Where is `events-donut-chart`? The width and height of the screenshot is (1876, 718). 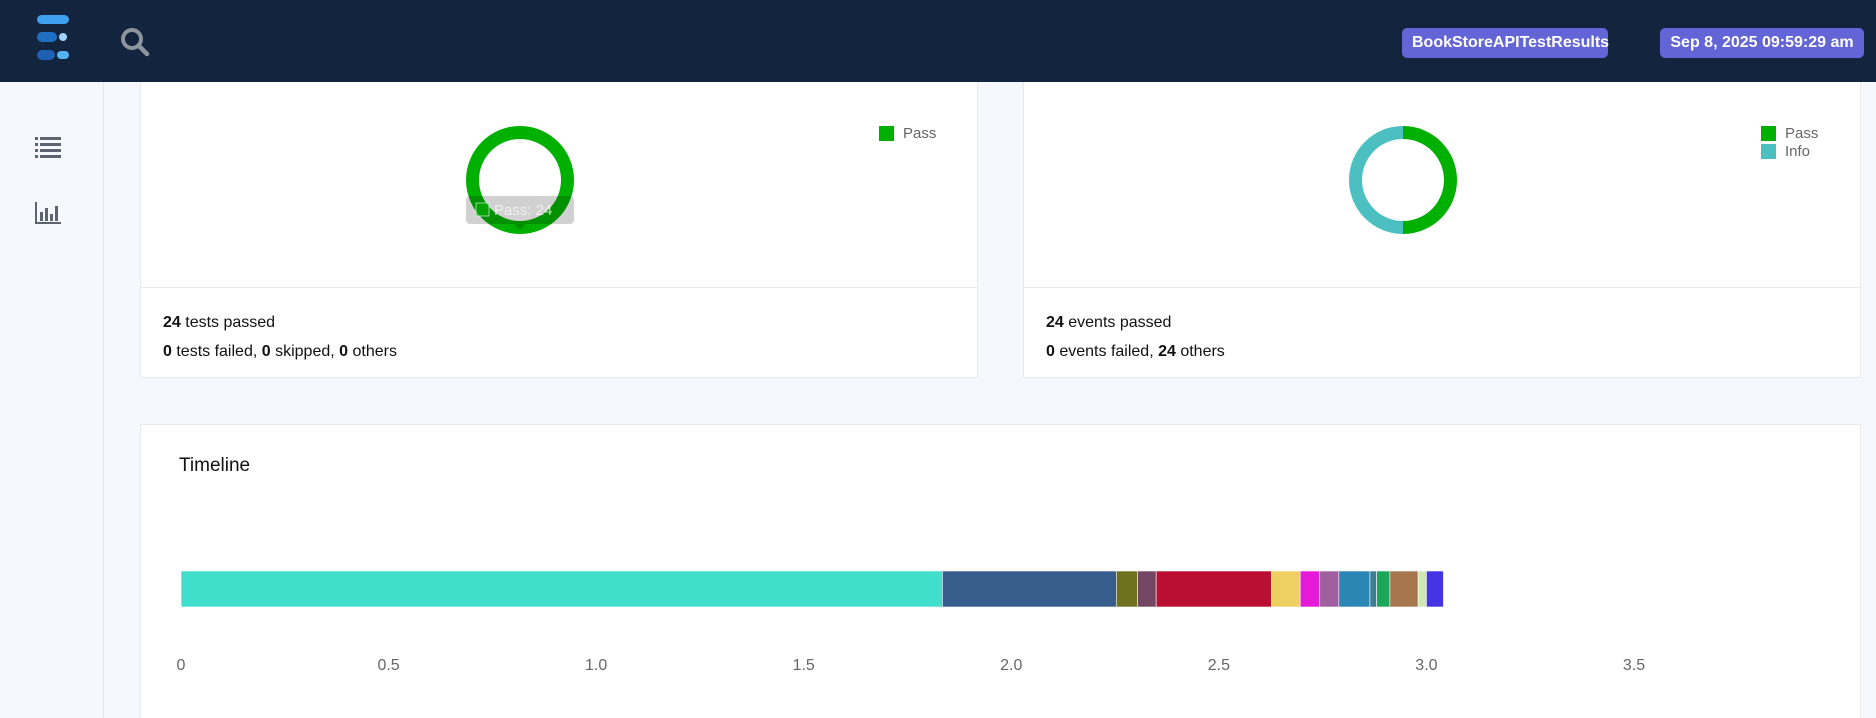
events-donut-chart is located at coordinates (1419, 187).